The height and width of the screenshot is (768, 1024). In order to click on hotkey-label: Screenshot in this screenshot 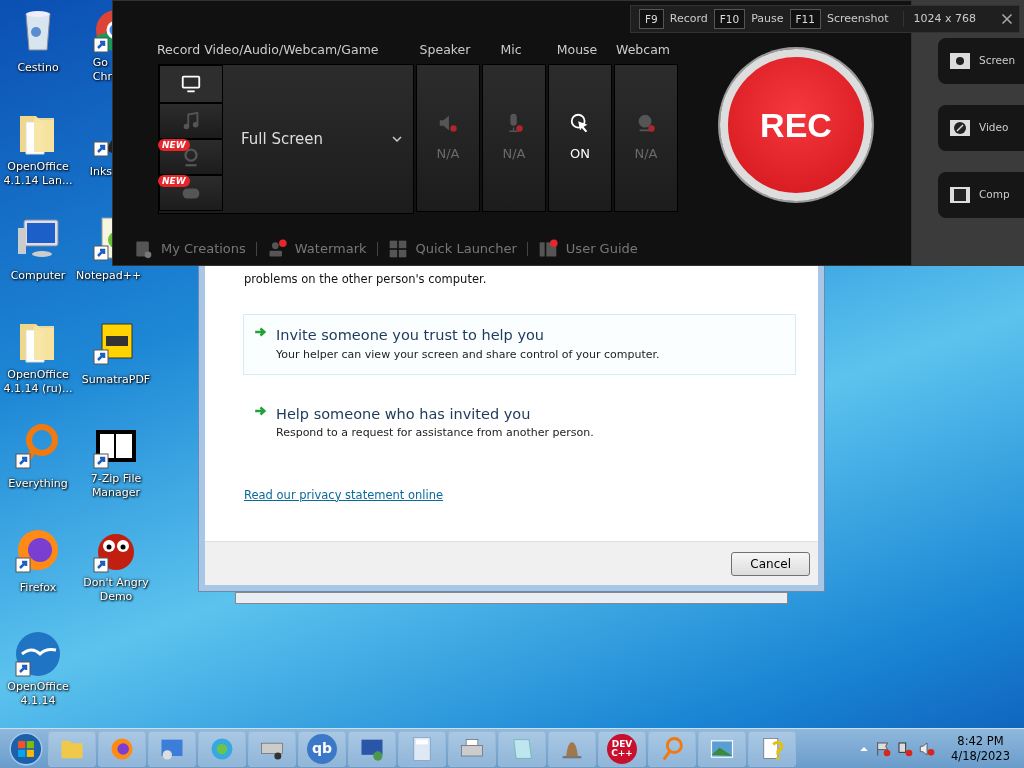, I will do `click(857, 18)`.